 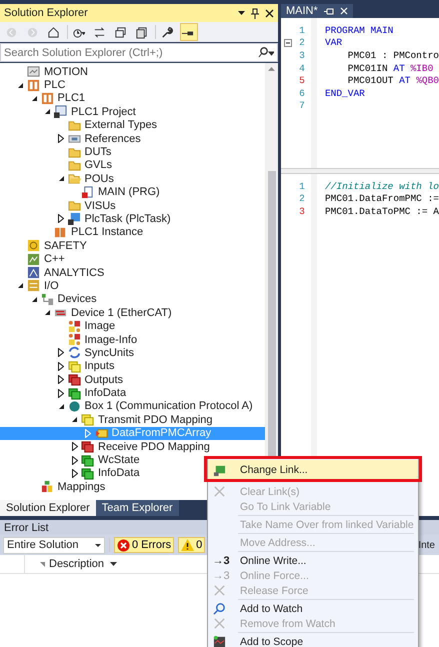 What do you see at coordinates (132, 286) in the screenshot?
I see `tree-item: I/O` at bounding box center [132, 286].